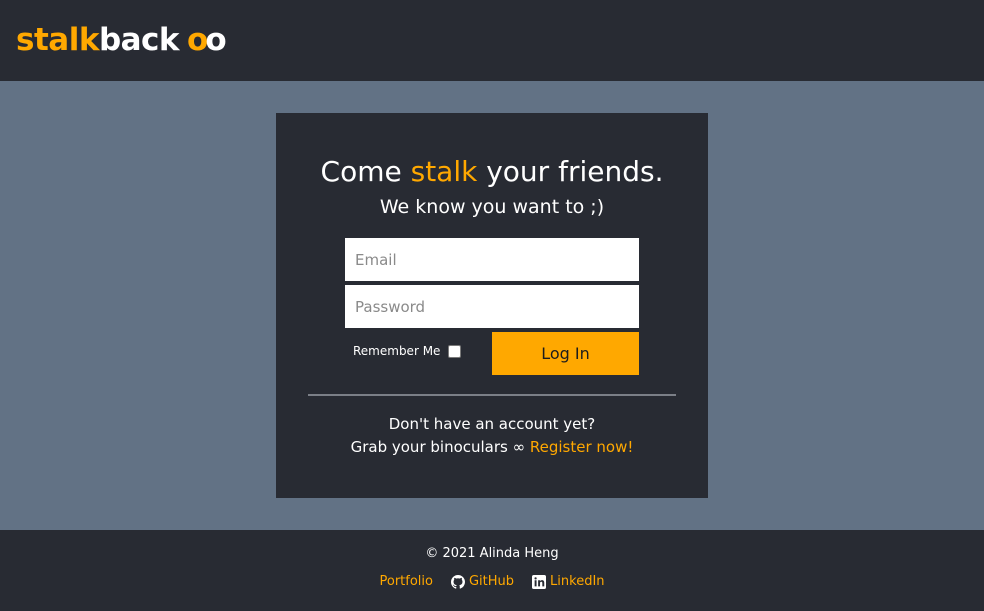 This screenshot has width=984, height=611. I want to click on linkedin-link: LinkedIn, so click(568, 582).